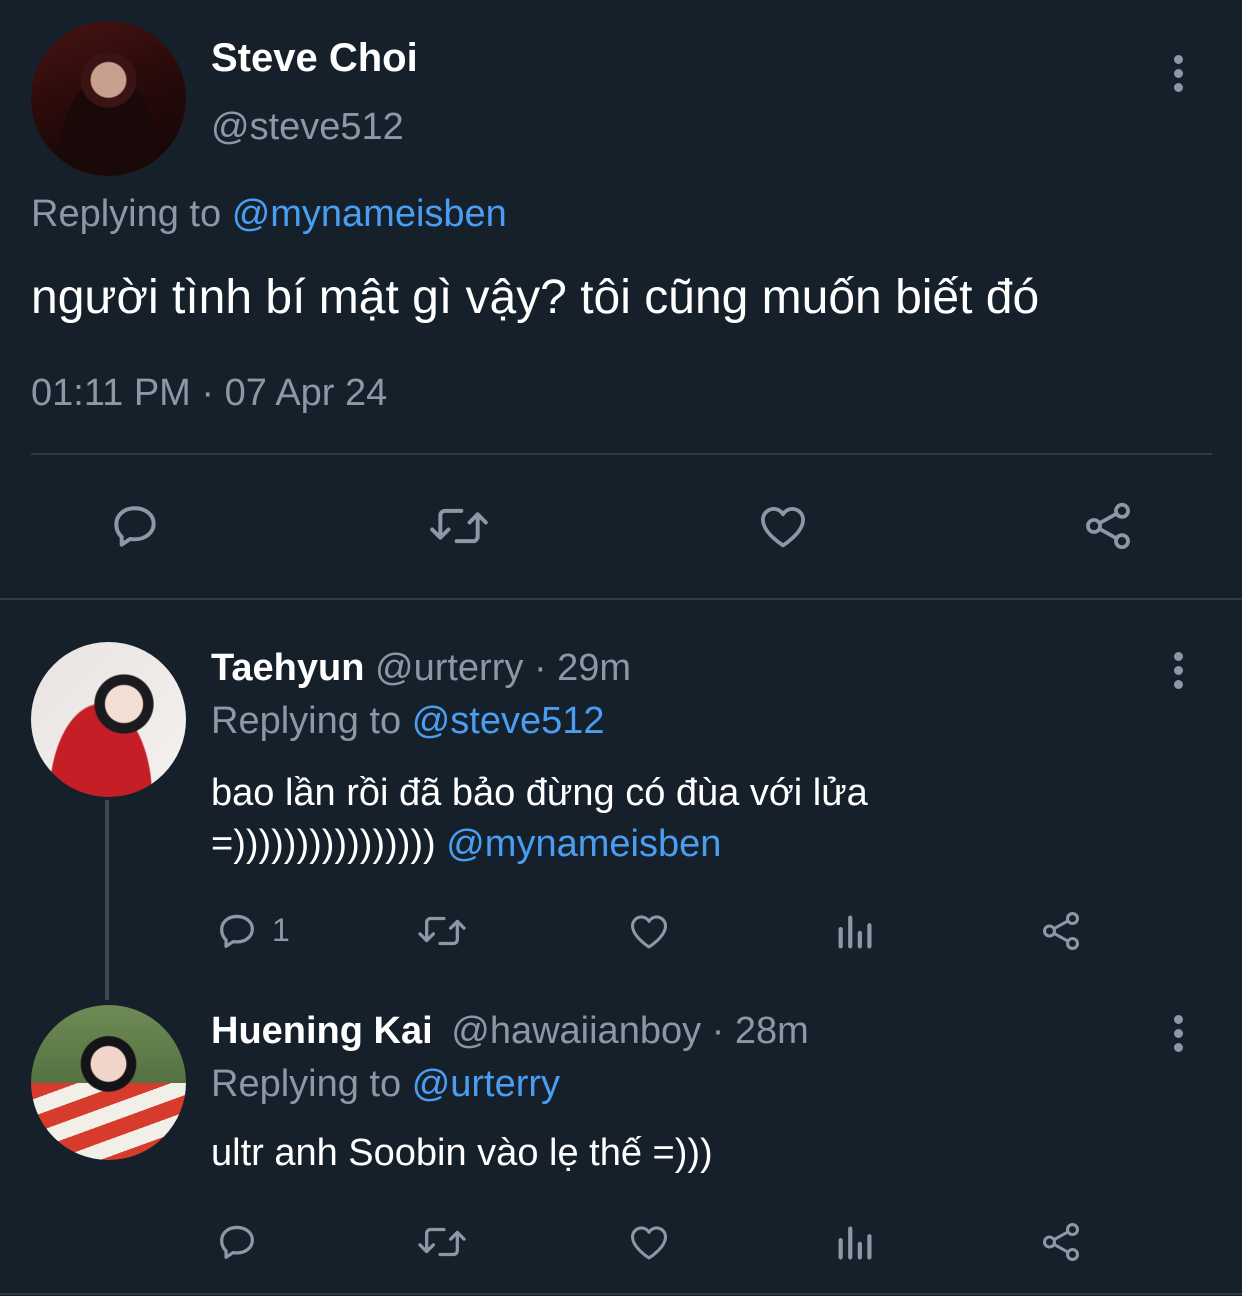  What do you see at coordinates (369, 214) in the screenshot?
I see `replying-mention-link: @mynameisben` at bounding box center [369, 214].